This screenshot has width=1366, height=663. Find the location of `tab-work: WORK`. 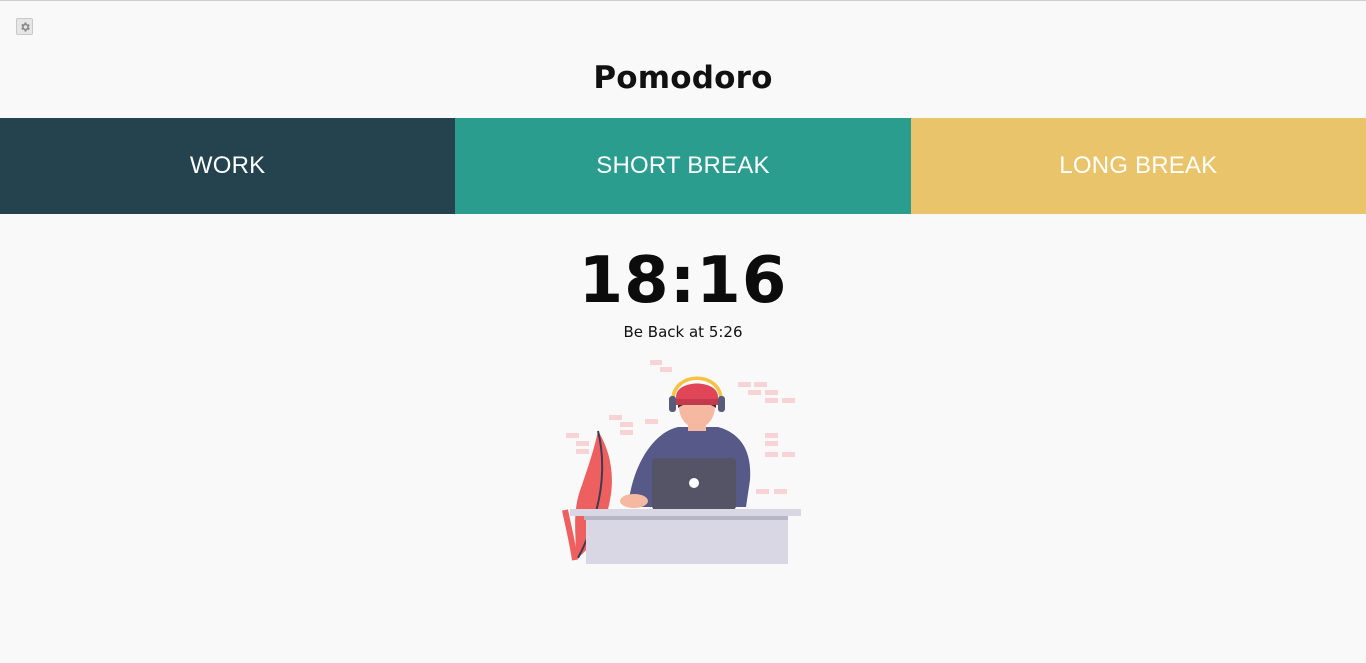

tab-work: WORK is located at coordinates (228, 166).